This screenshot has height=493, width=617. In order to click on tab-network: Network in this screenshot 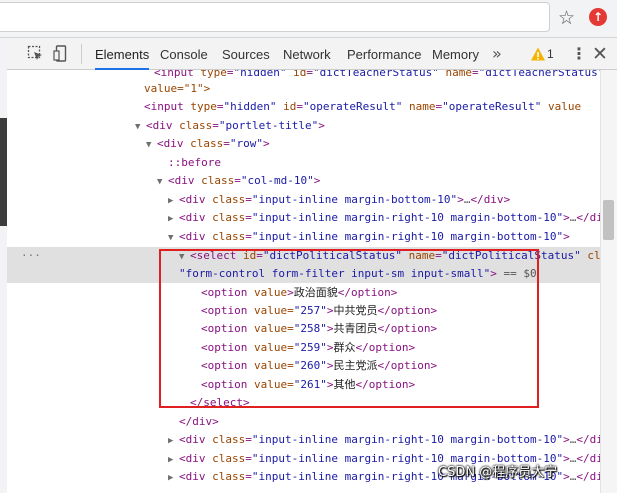, I will do `click(307, 54)`.